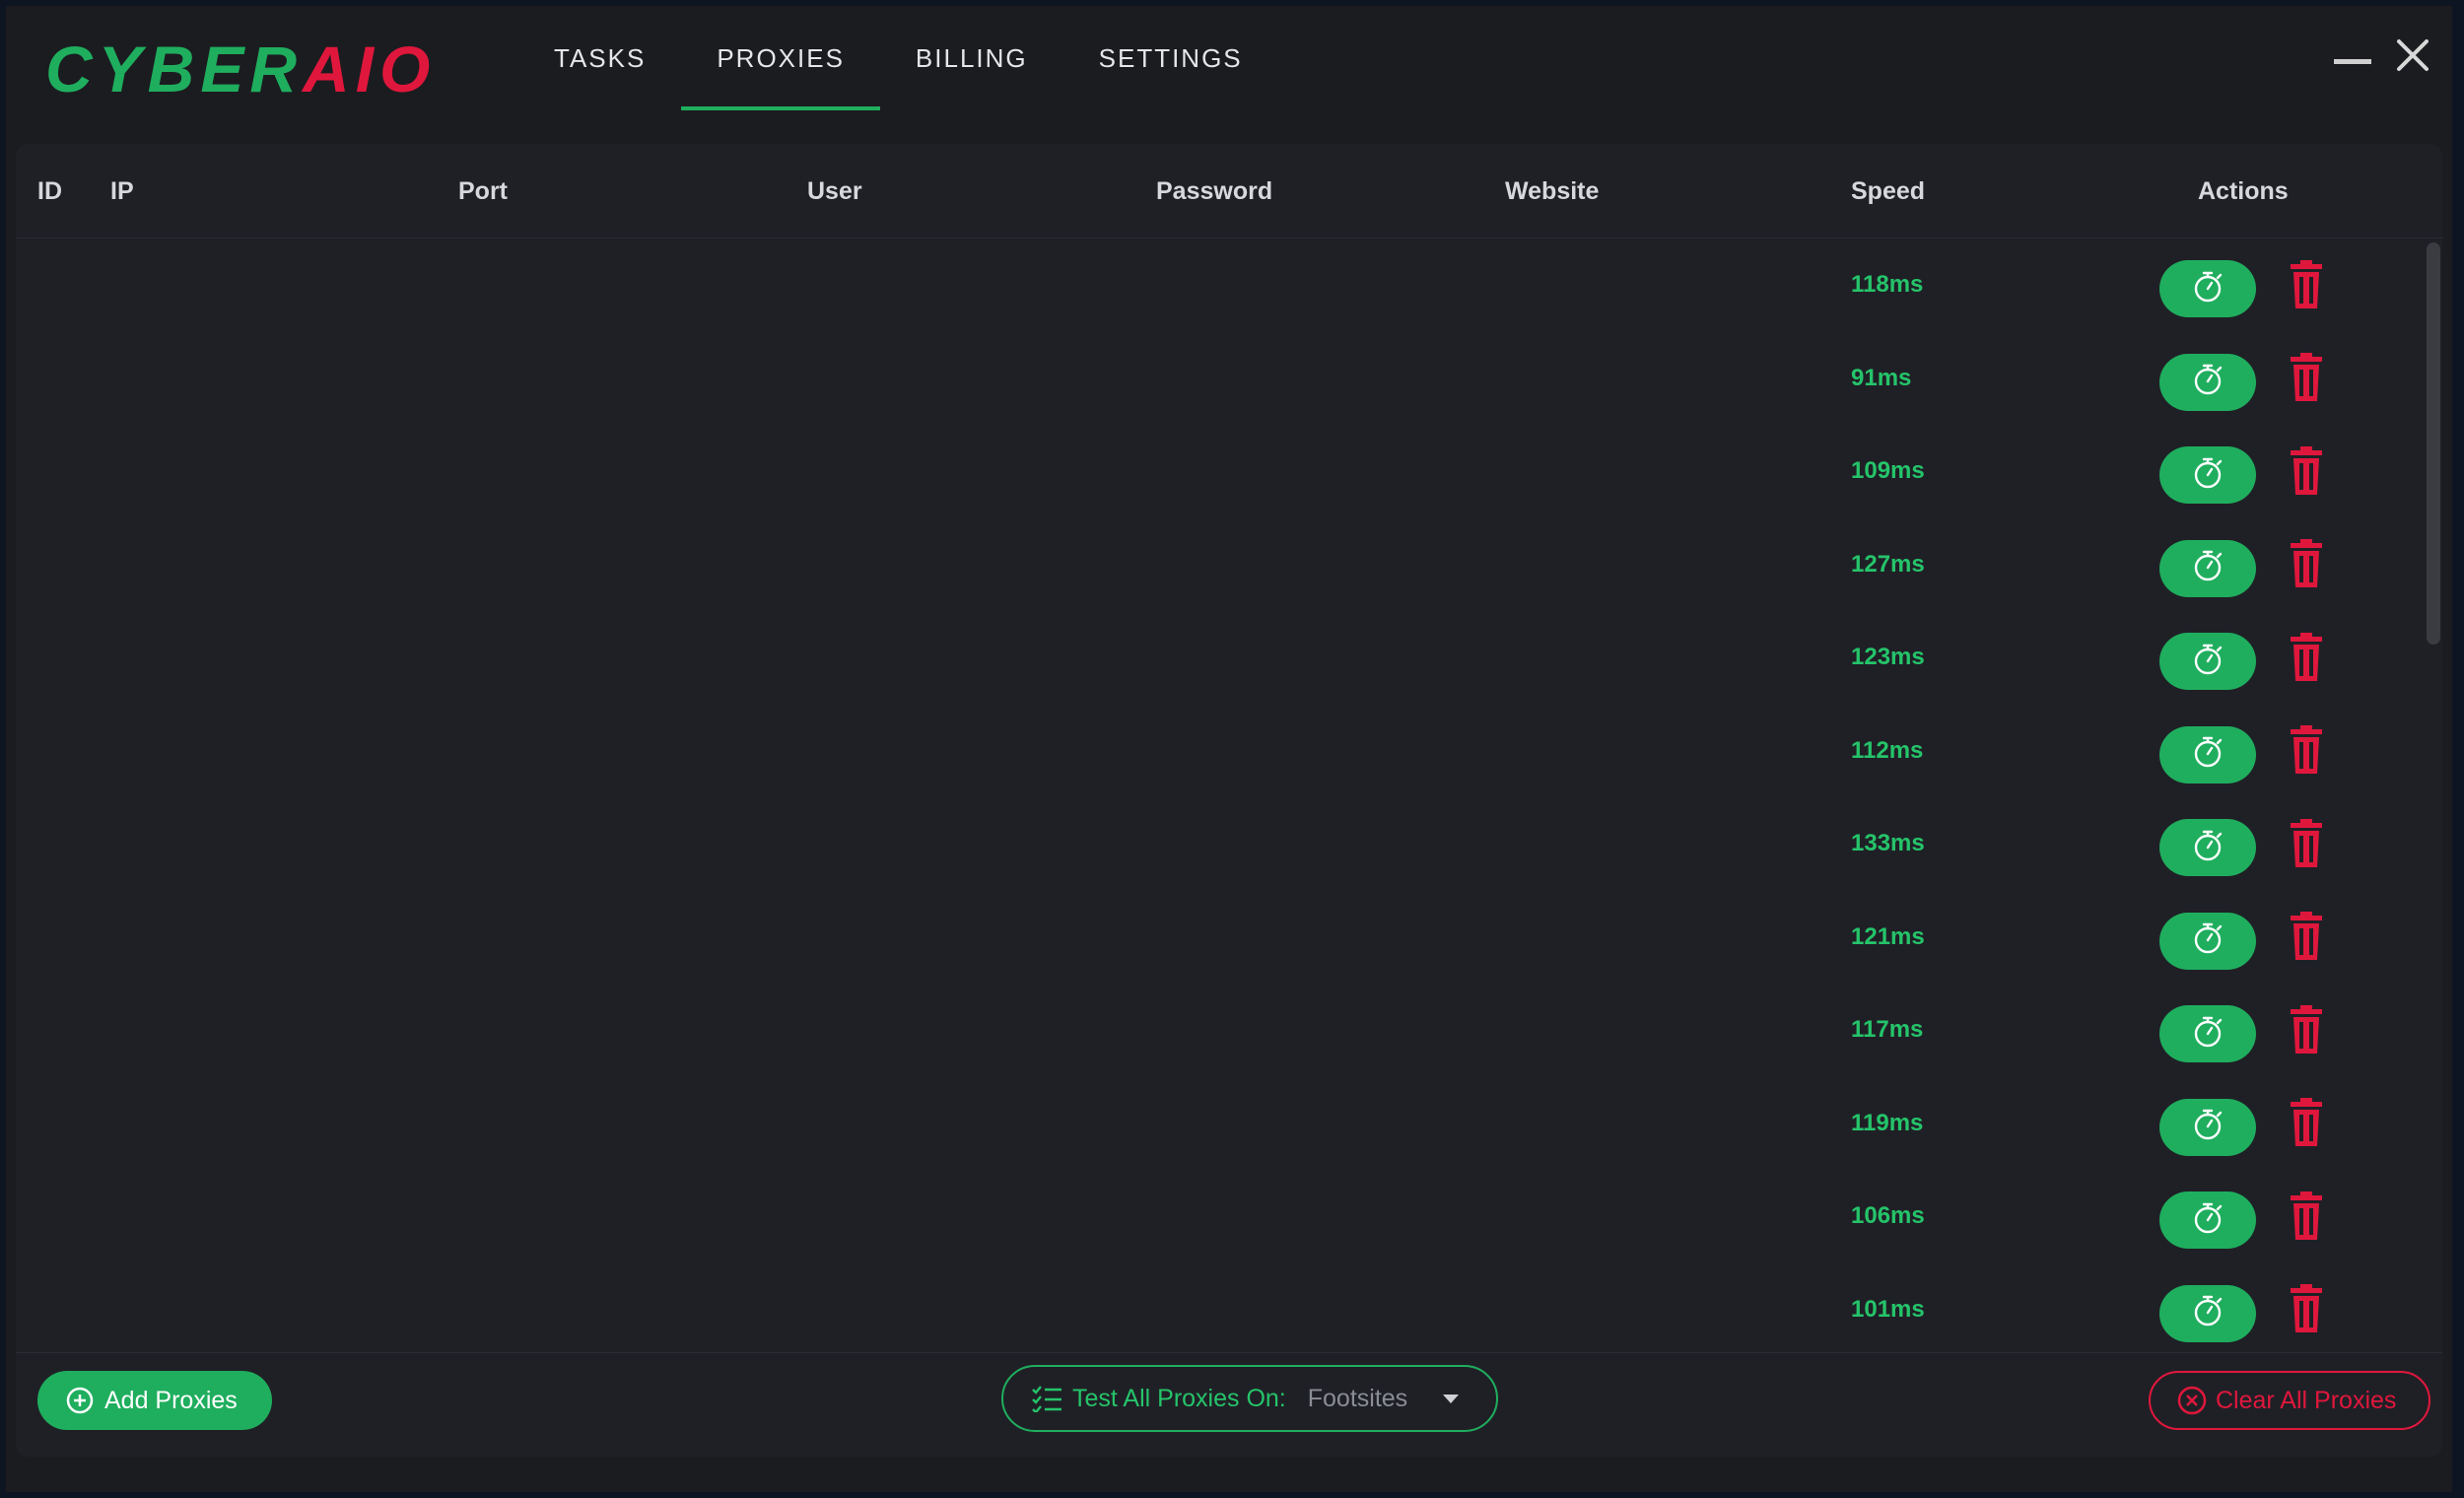  I want to click on col-speed: Speed, so click(1888, 191).